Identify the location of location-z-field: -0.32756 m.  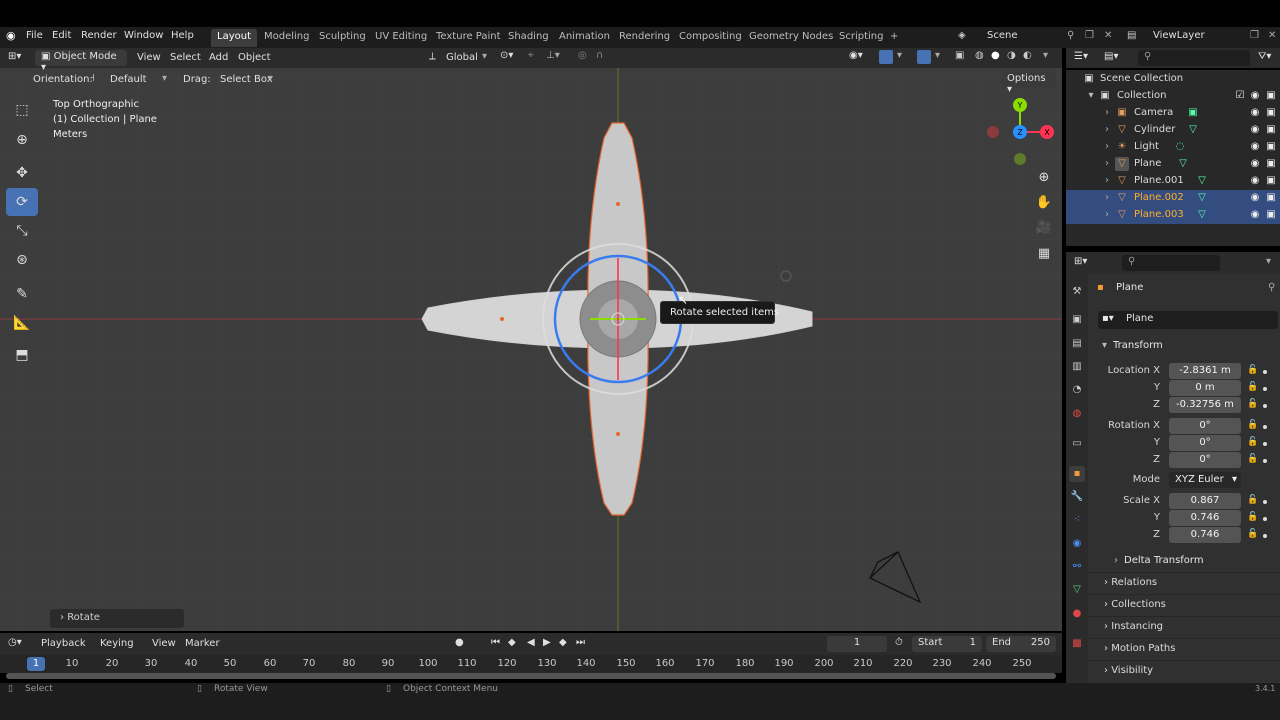
(1205, 405).